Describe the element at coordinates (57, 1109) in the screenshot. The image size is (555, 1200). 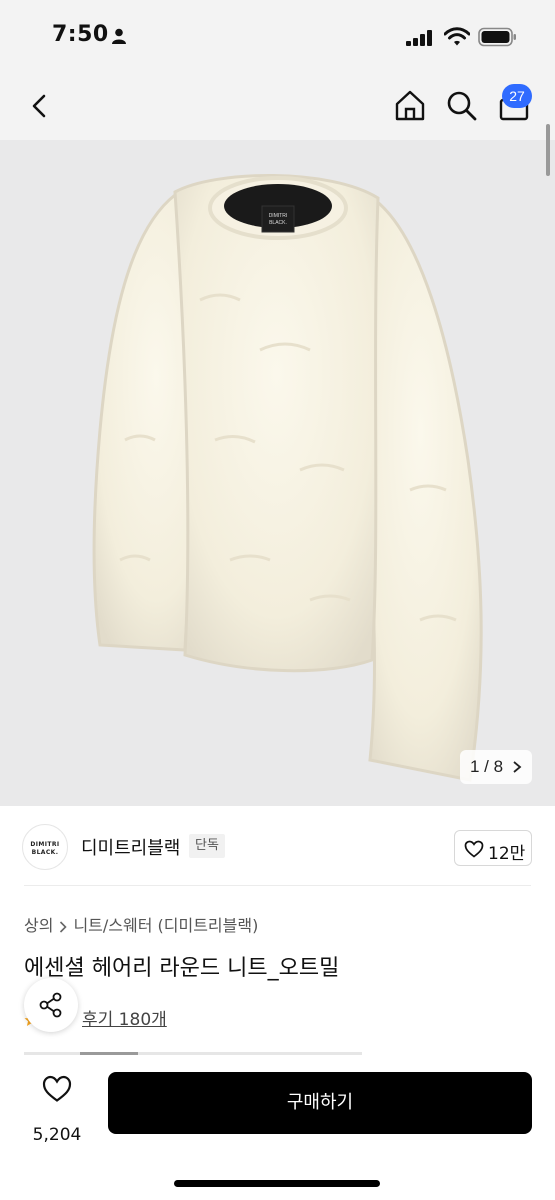
I see `product-like-button: 5,204` at that location.